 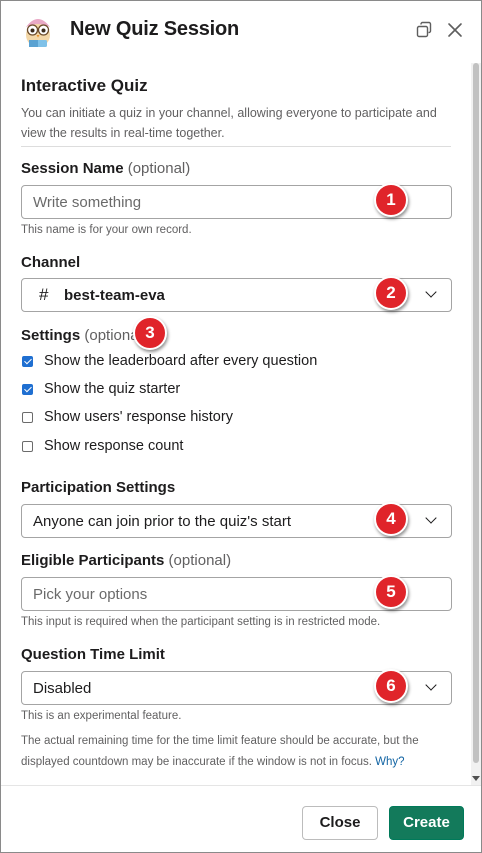 What do you see at coordinates (221, 391) in the screenshot?
I see `checkbox-quiz-starter: Show the quiz starter` at bounding box center [221, 391].